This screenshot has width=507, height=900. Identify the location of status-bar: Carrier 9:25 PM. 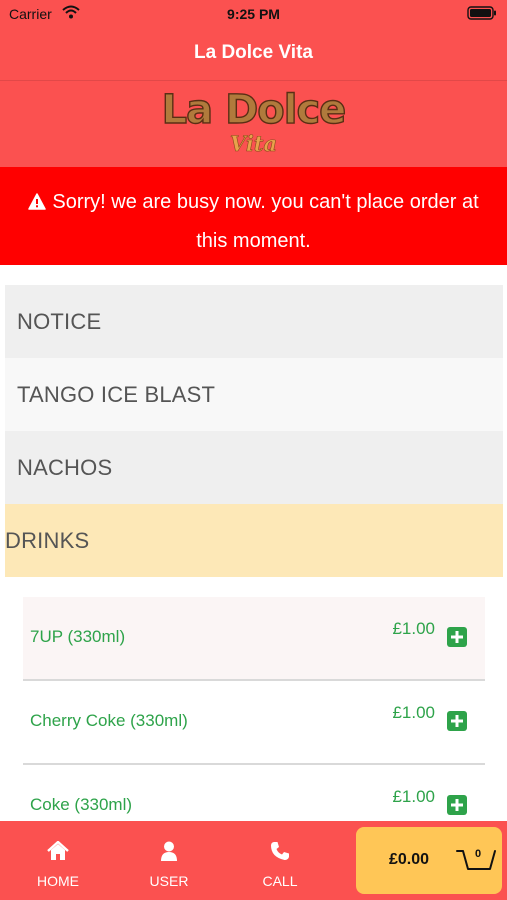
(253, 14).